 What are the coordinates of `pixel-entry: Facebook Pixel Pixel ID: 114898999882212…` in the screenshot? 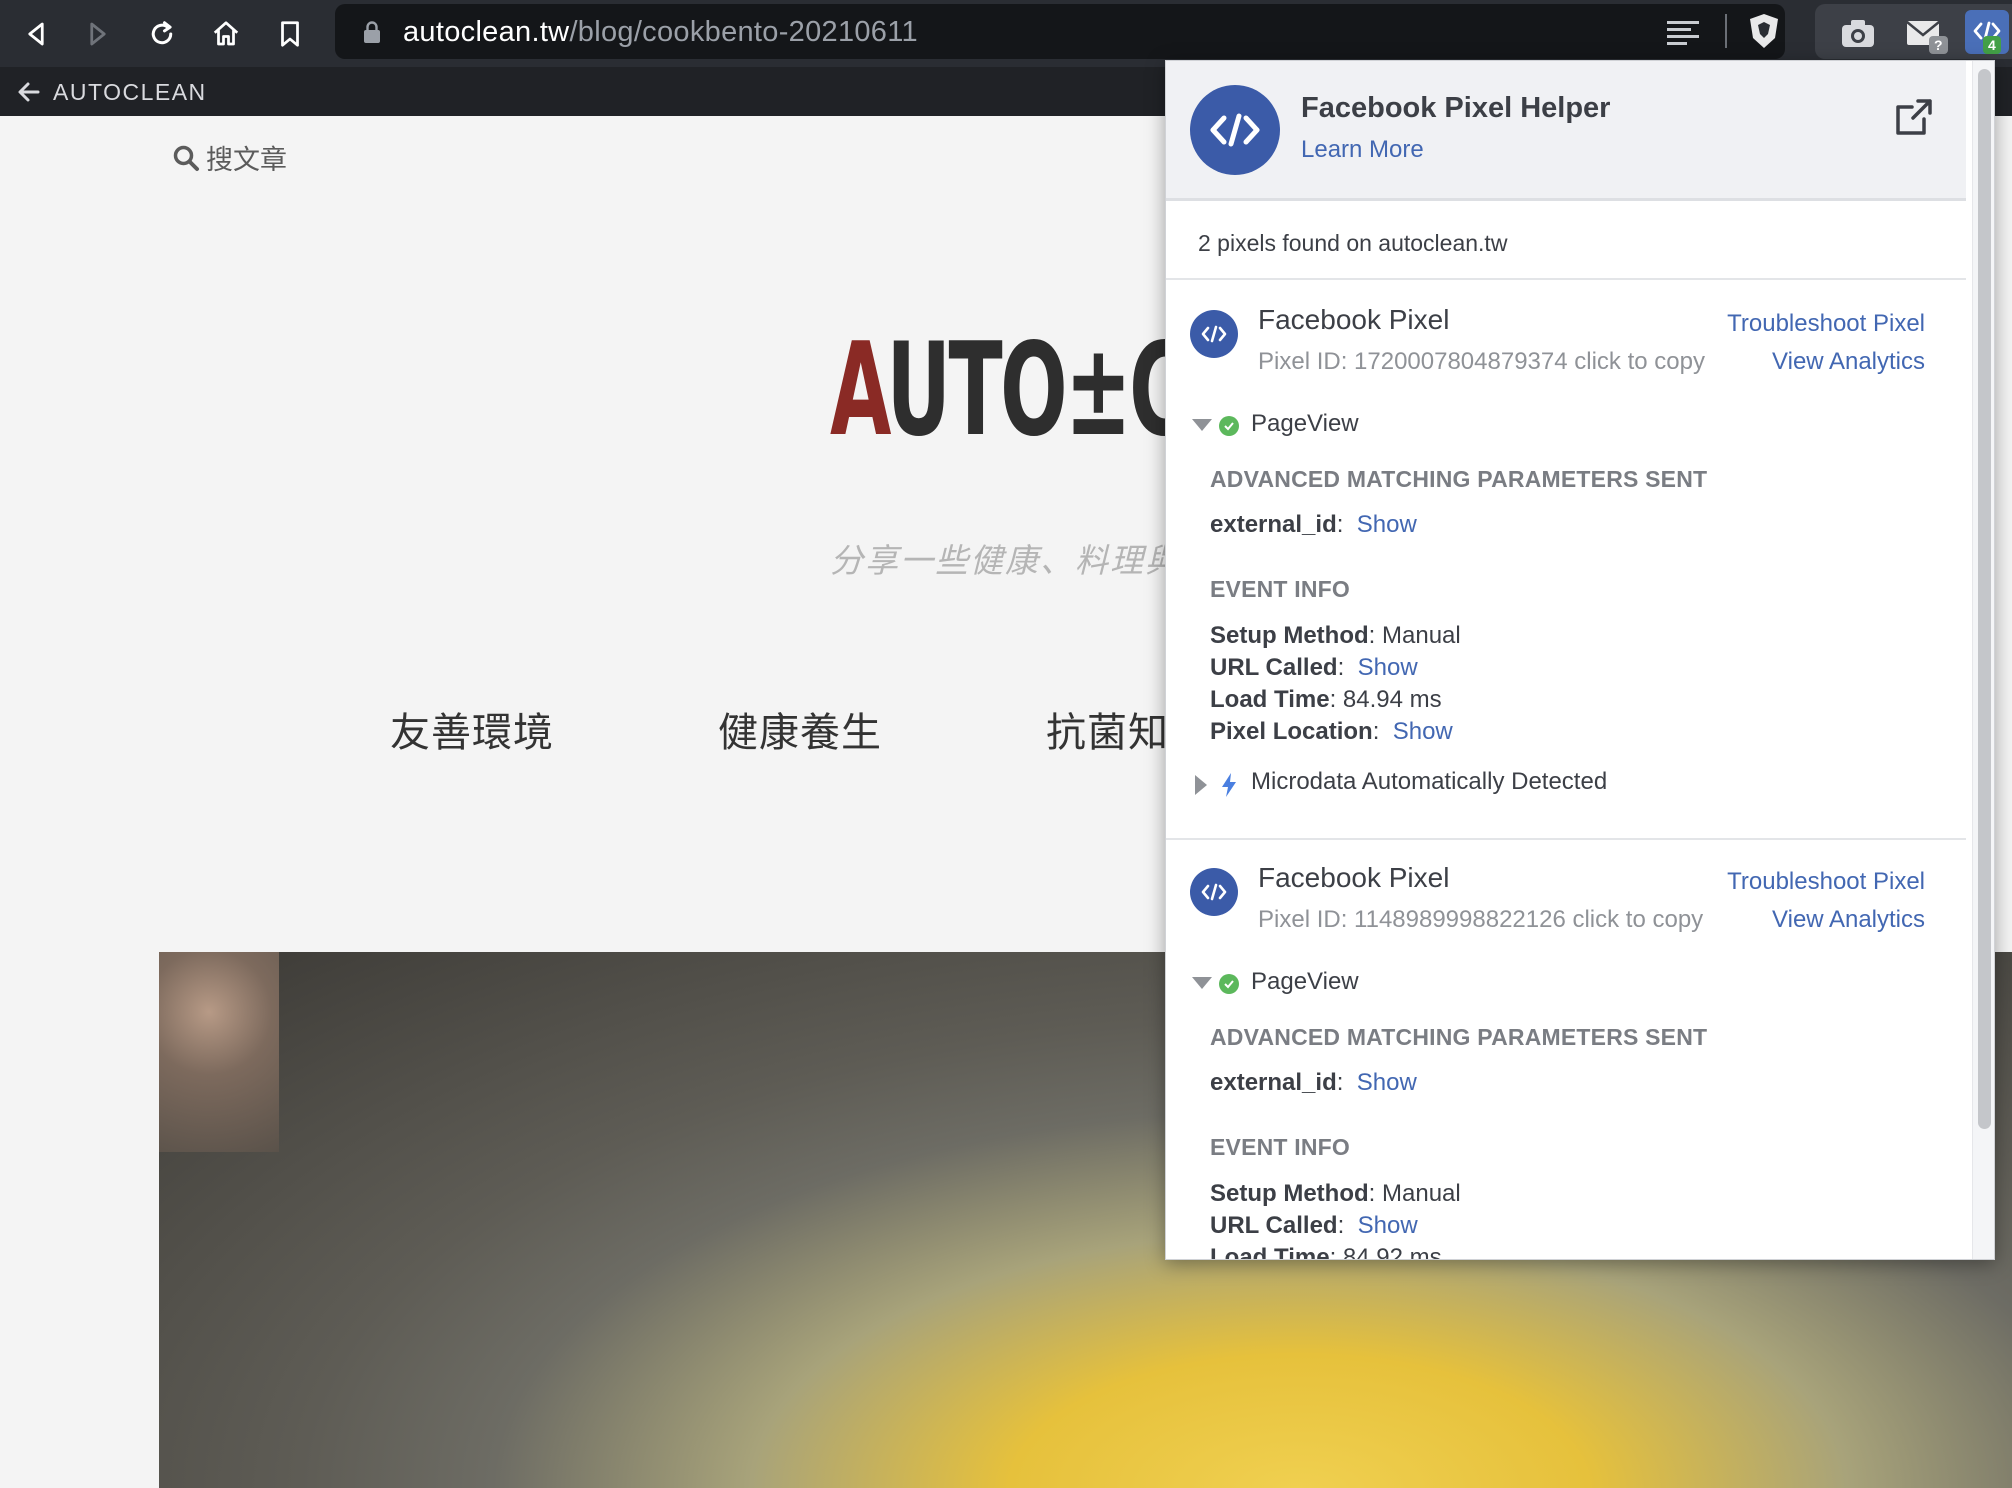 It's located at (1566, 1050).